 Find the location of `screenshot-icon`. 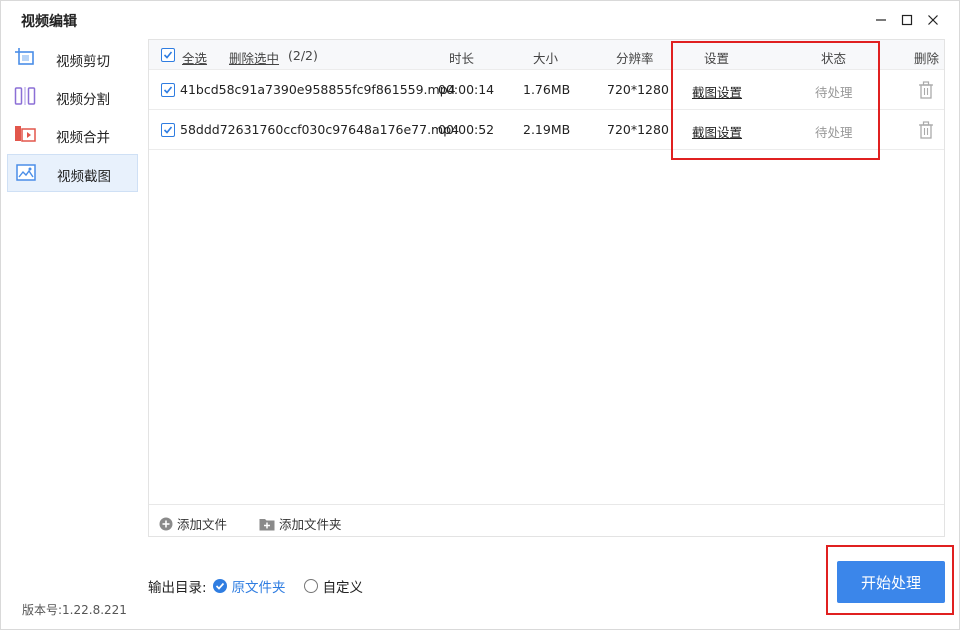

screenshot-icon is located at coordinates (26, 172).